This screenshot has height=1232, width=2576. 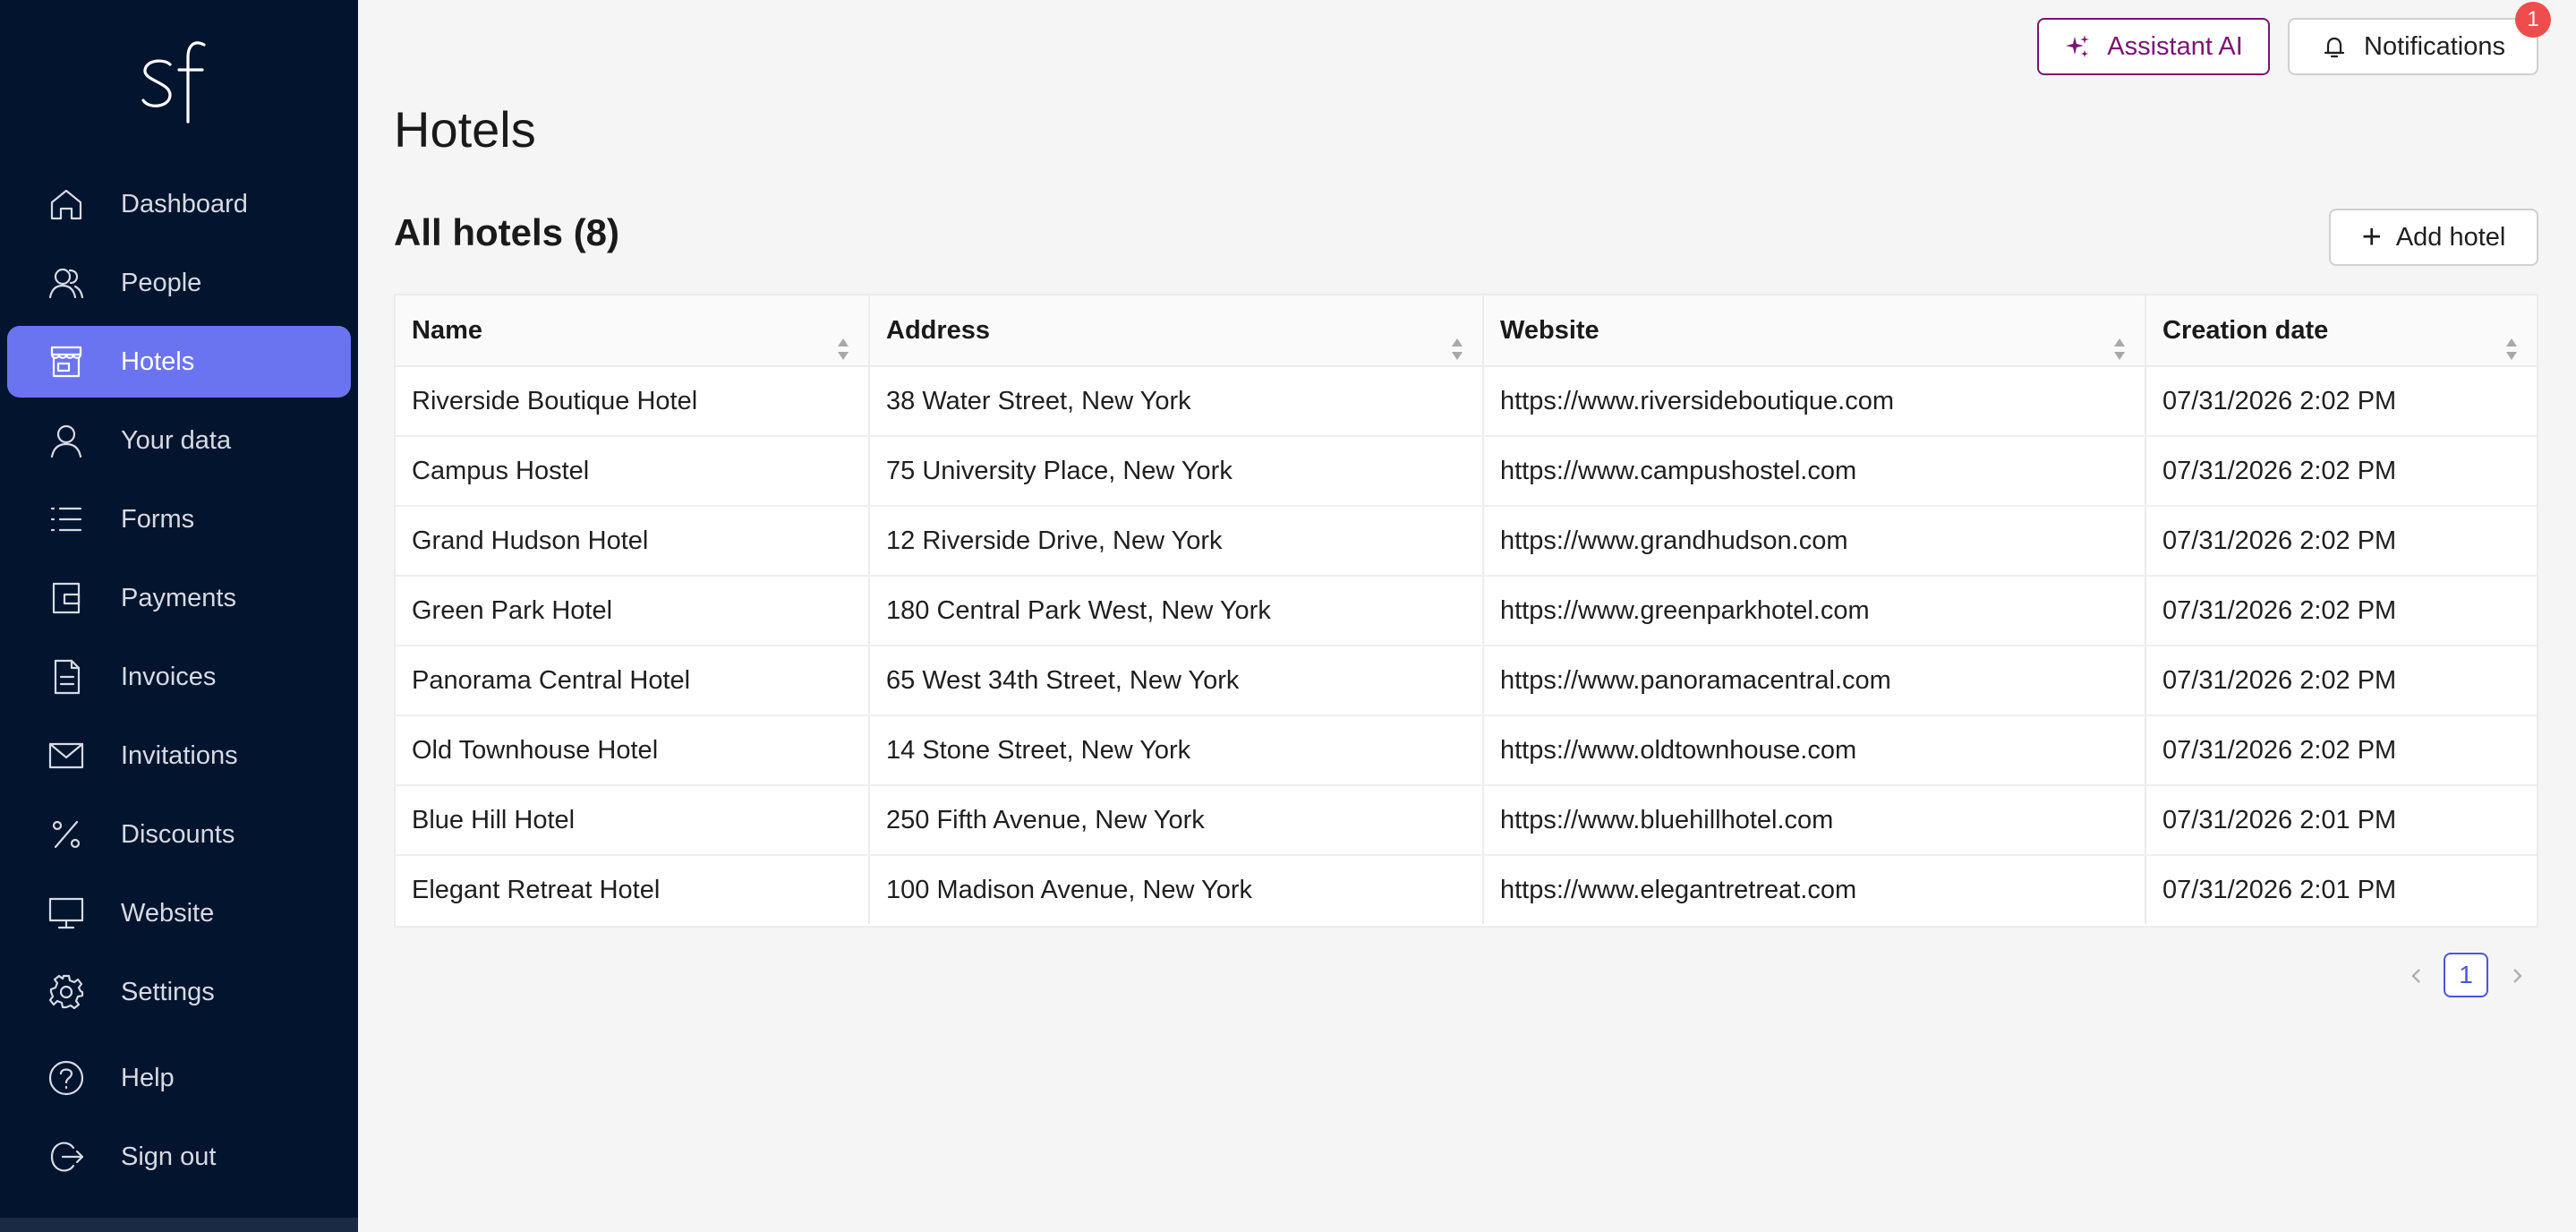 I want to click on notifications-button: Notifications, so click(x=2413, y=46).